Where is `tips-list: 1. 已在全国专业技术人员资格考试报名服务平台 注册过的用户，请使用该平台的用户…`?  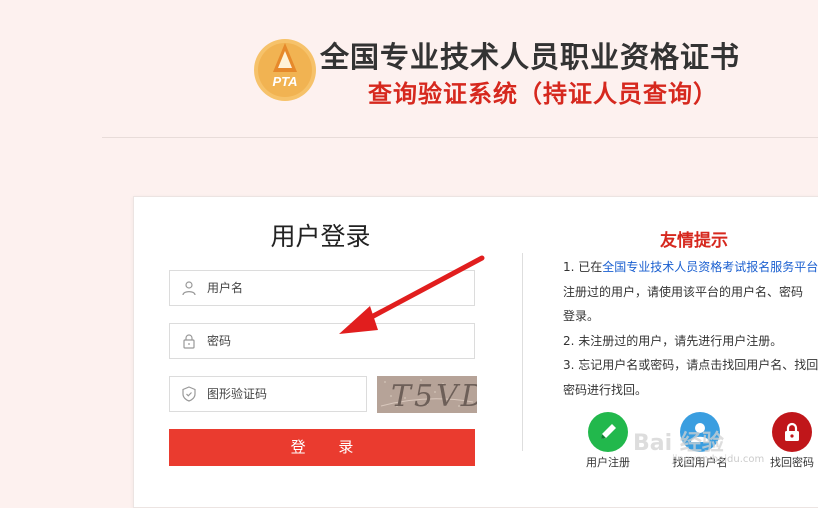 tips-list: 1. 已在全国专业技术人员资格考试报名服务平台 注册过的用户，请使用该平台的用户… is located at coordinates (690, 328).